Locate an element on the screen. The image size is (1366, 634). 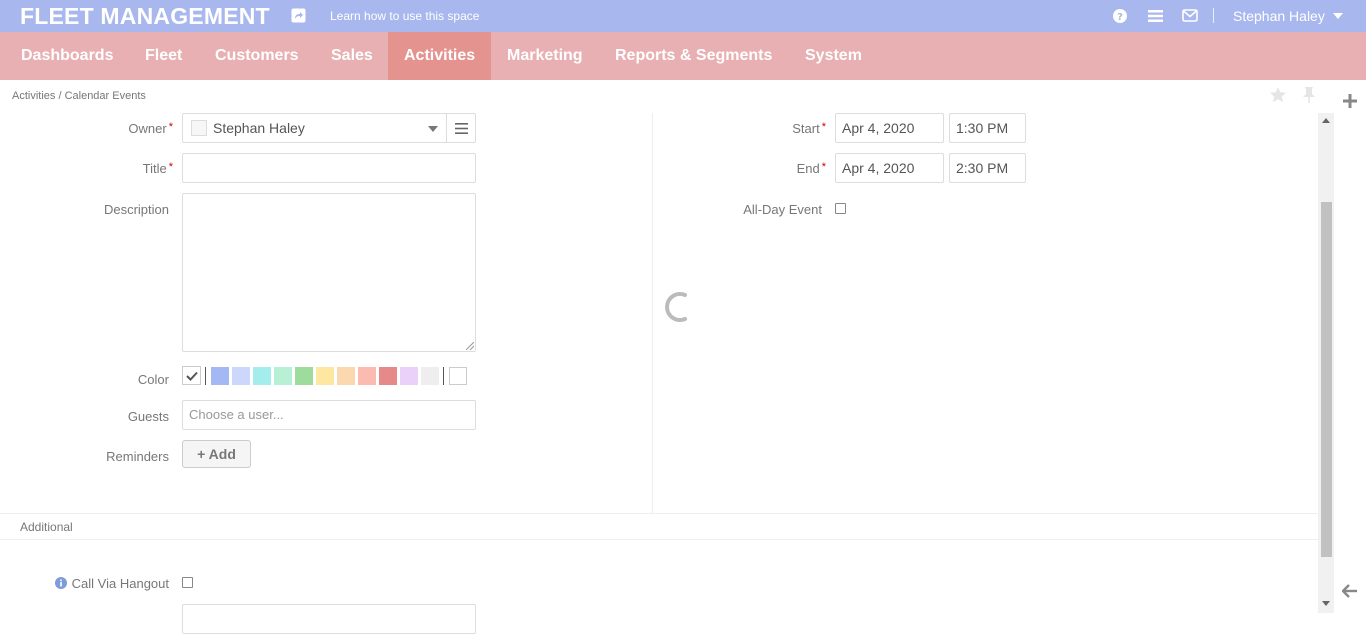
description-textarea is located at coordinates (329, 272).